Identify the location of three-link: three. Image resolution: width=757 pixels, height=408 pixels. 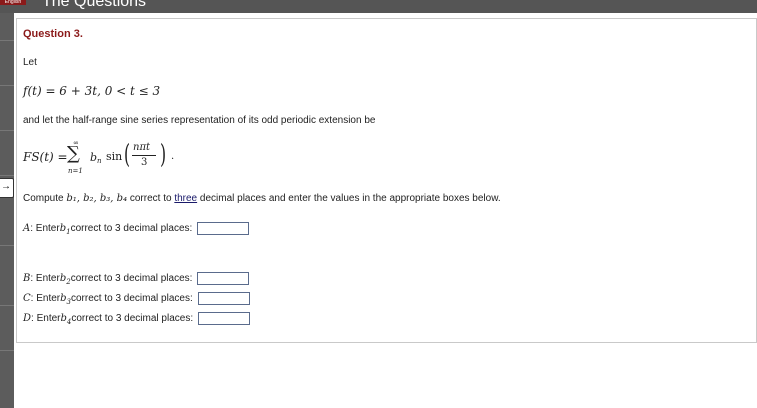
(185, 198).